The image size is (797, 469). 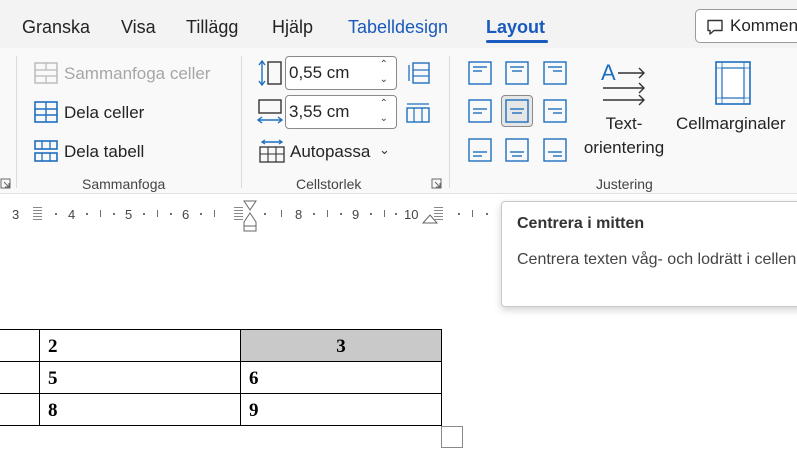 I want to click on align-bottom-left-icon, so click(x=480, y=150).